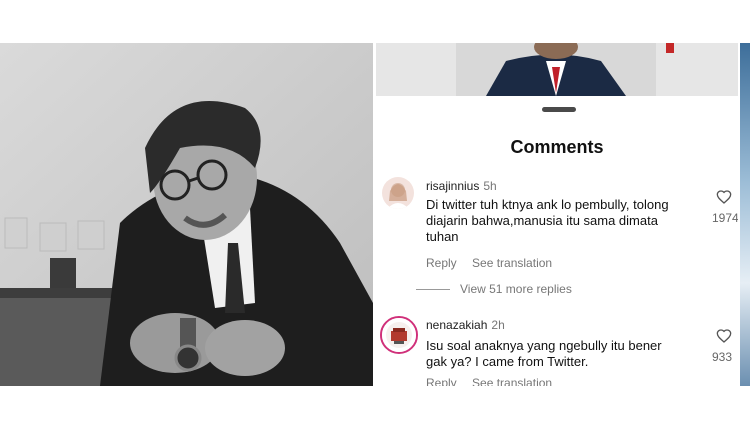  Describe the element at coordinates (557, 69) in the screenshot. I see `video-thumbnail` at that location.